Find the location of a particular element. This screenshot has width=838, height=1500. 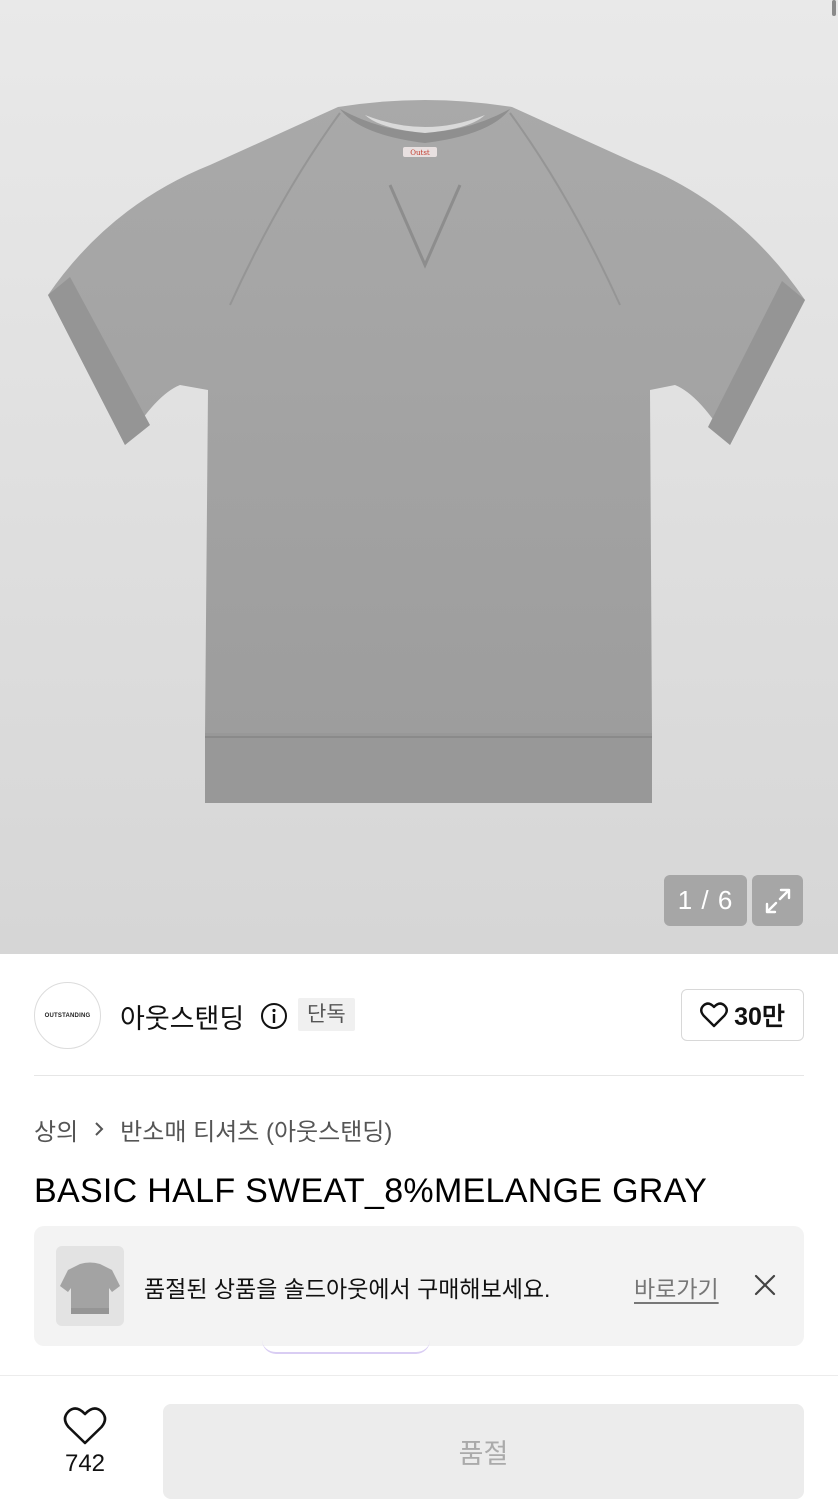

brand-logo: OUTSTANDING is located at coordinates (67, 1015).